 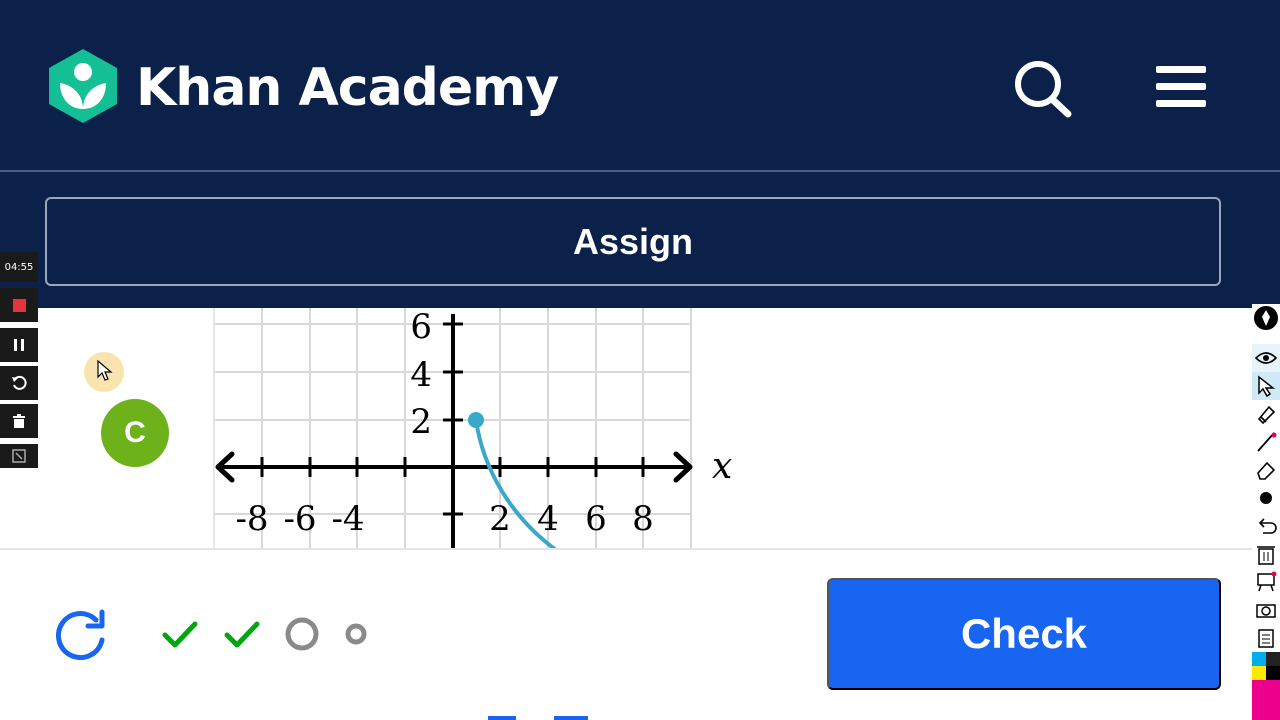 I want to click on exercise-progress, so click(x=264, y=634).